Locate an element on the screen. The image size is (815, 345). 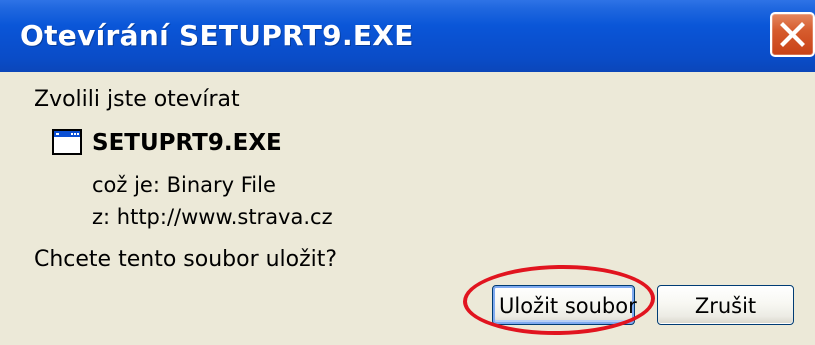
close-button is located at coordinates (792, 34).